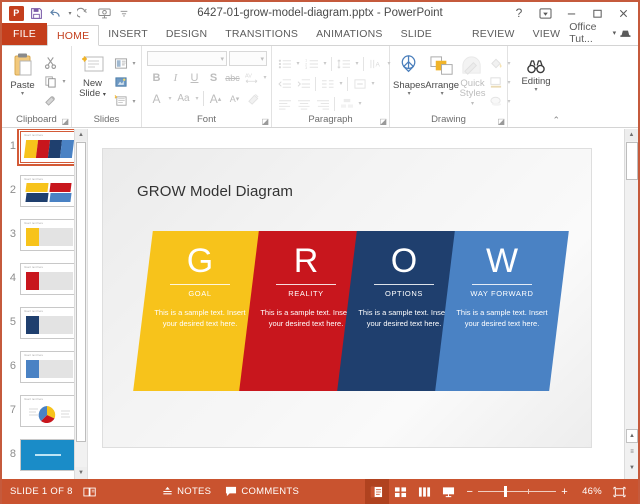 Image resolution: width=640 pixels, height=504 pixels. Describe the element at coordinates (632, 161) in the screenshot. I see `slide-scrollbar-thumb` at that location.